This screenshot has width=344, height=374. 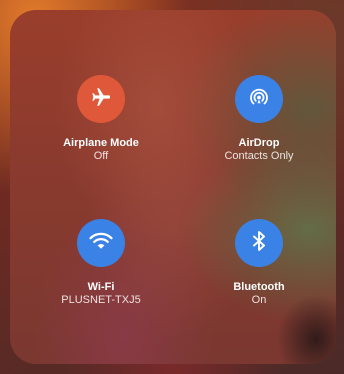 I want to click on airdrop-tile: AirDrop Contacts Only, so click(x=259, y=119).